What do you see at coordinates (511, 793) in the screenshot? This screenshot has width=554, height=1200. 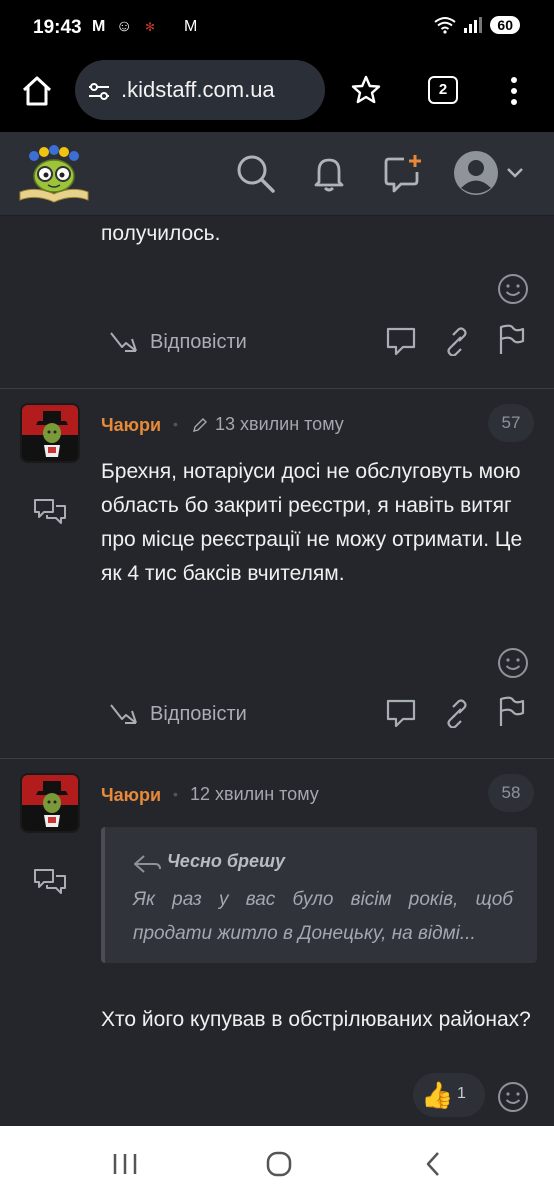 I see `post-number-badge: 58` at bounding box center [511, 793].